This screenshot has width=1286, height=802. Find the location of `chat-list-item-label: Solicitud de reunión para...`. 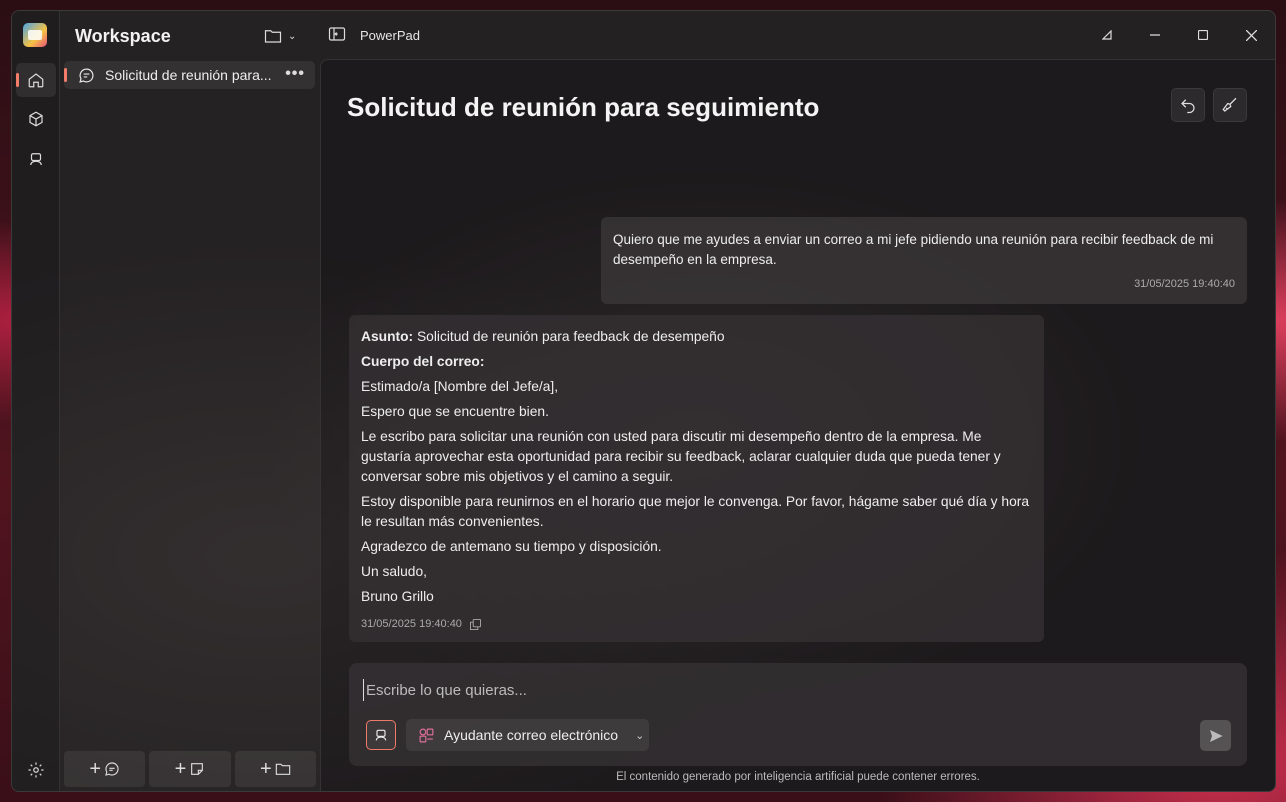

chat-list-item-label: Solicitud de reunión para... is located at coordinates (188, 75).